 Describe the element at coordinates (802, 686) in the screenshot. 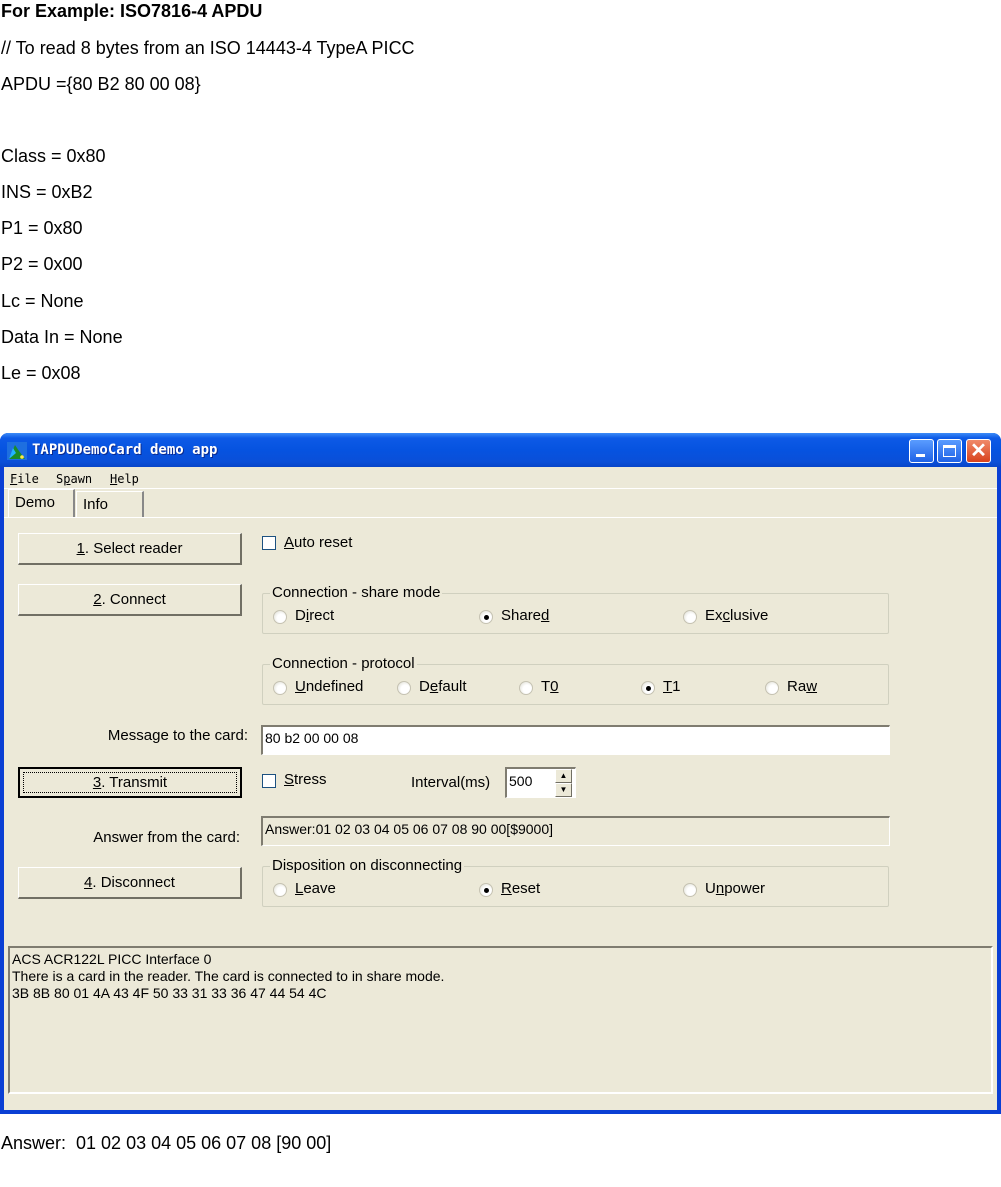

I see `radio-raw-label: Raw` at that location.